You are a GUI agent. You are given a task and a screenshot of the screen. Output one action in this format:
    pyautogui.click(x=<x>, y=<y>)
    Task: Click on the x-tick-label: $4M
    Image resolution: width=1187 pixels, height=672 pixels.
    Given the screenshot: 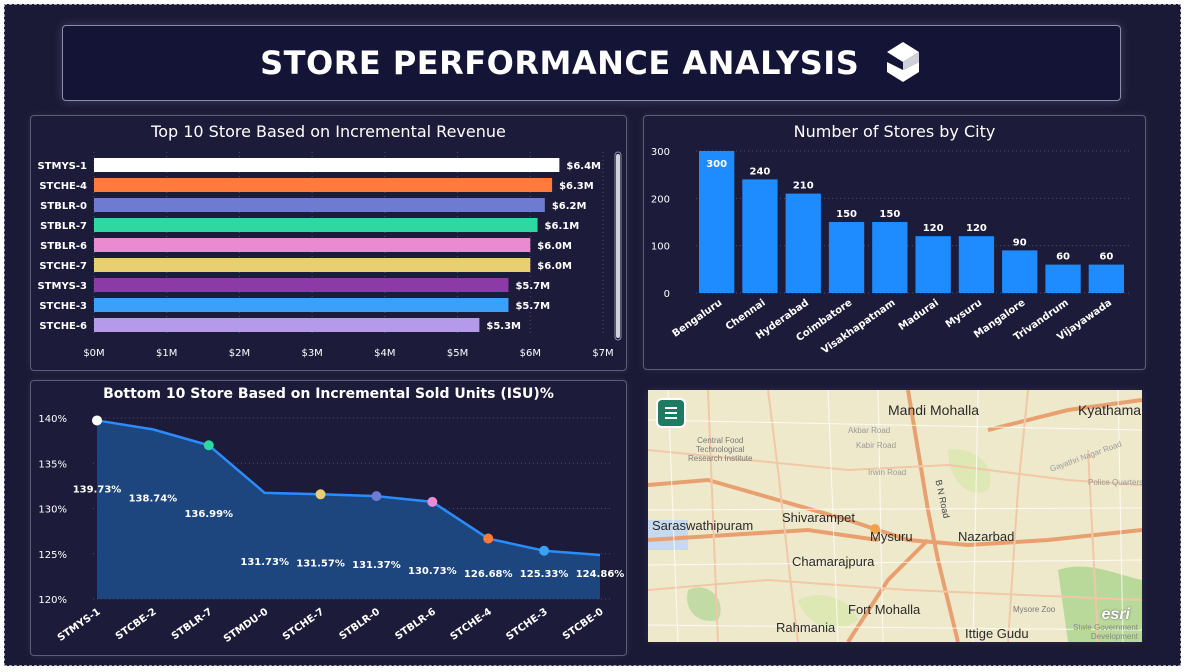 What is the action you would take?
    pyautogui.click(x=384, y=353)
    